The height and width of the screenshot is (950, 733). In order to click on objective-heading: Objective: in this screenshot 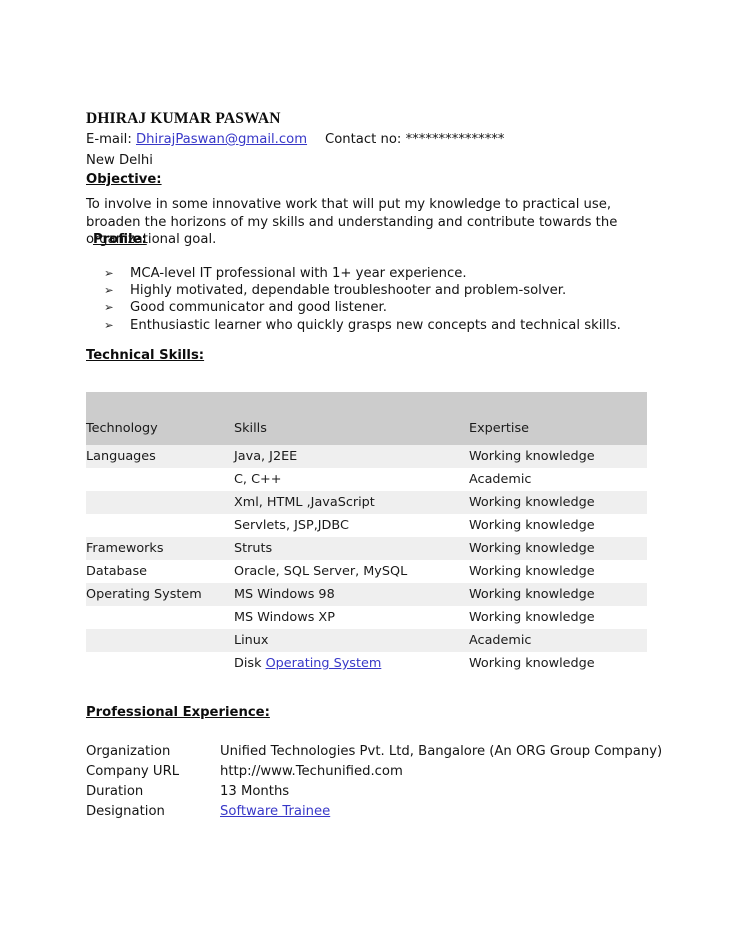, I will do `click(124, 179)`.